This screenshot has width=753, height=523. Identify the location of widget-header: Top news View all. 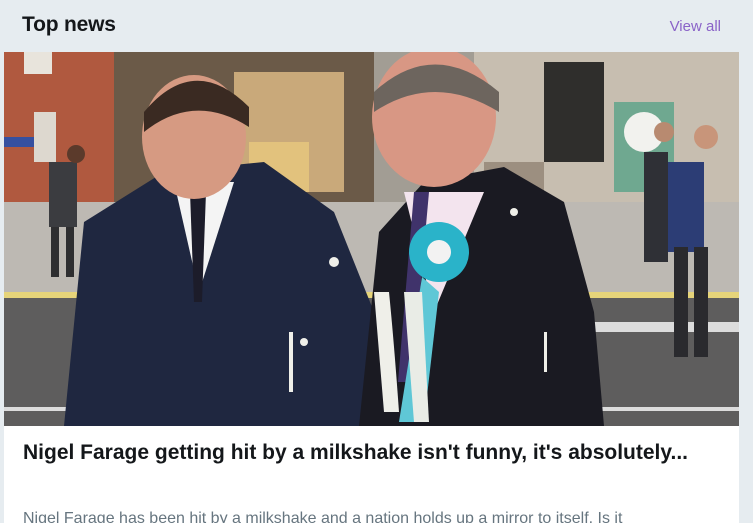
(376, 26).